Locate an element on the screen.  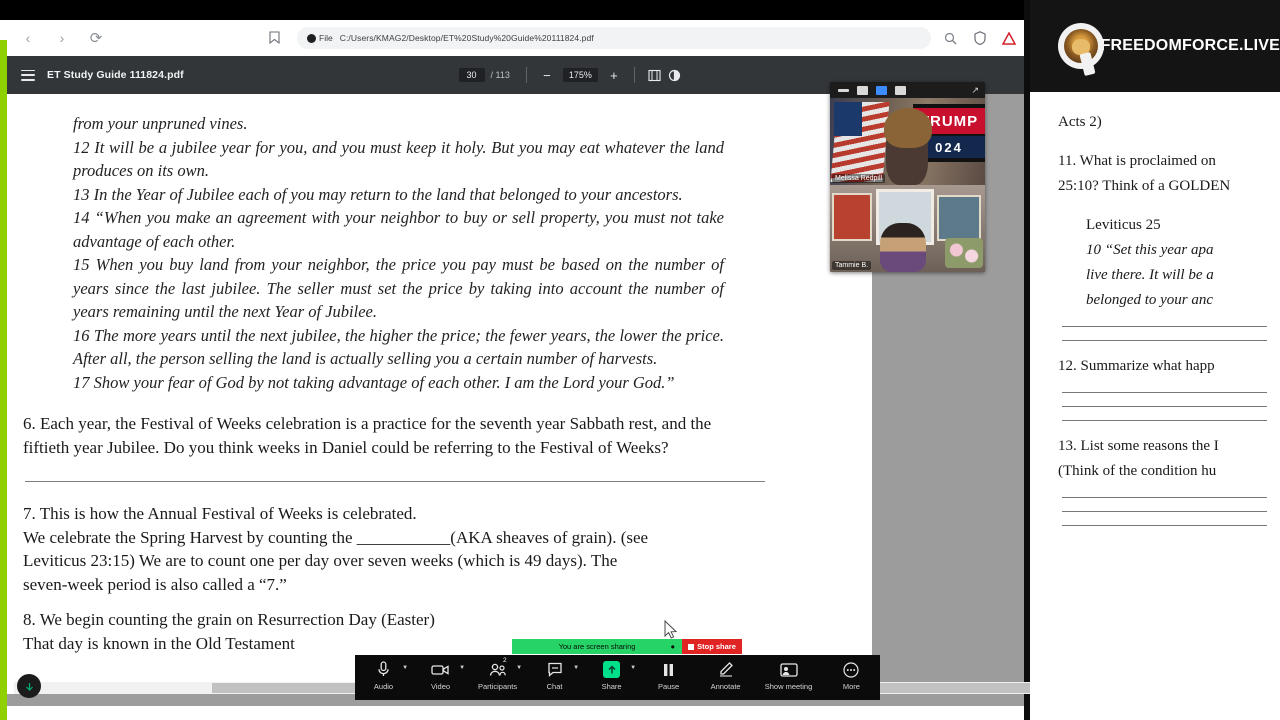
zoom-icon is located at coordinates (950, 38).